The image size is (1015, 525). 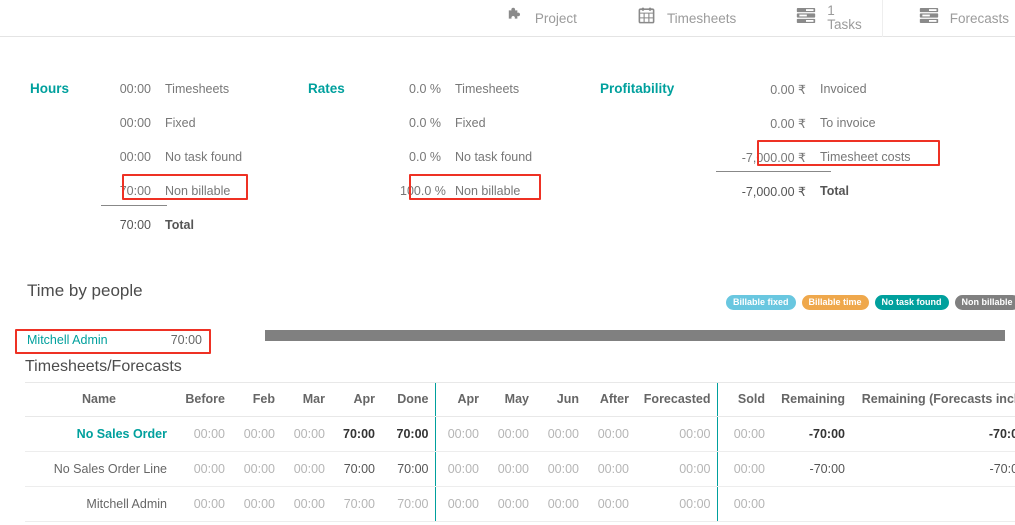 I want to click on stat-total-rule-profitability, so click(x=773, y=171).